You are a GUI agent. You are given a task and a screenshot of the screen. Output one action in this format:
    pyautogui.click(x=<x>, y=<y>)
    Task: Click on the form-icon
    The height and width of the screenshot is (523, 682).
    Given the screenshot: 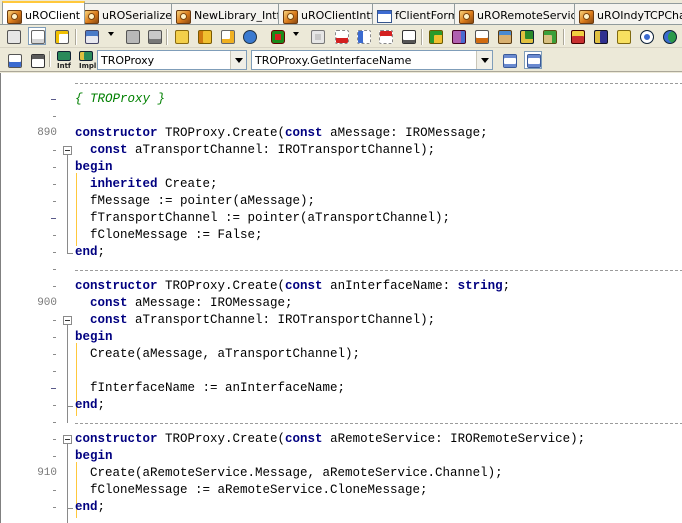 What is the action you would take?
    pyautogui.click(x=384, y=16)
    